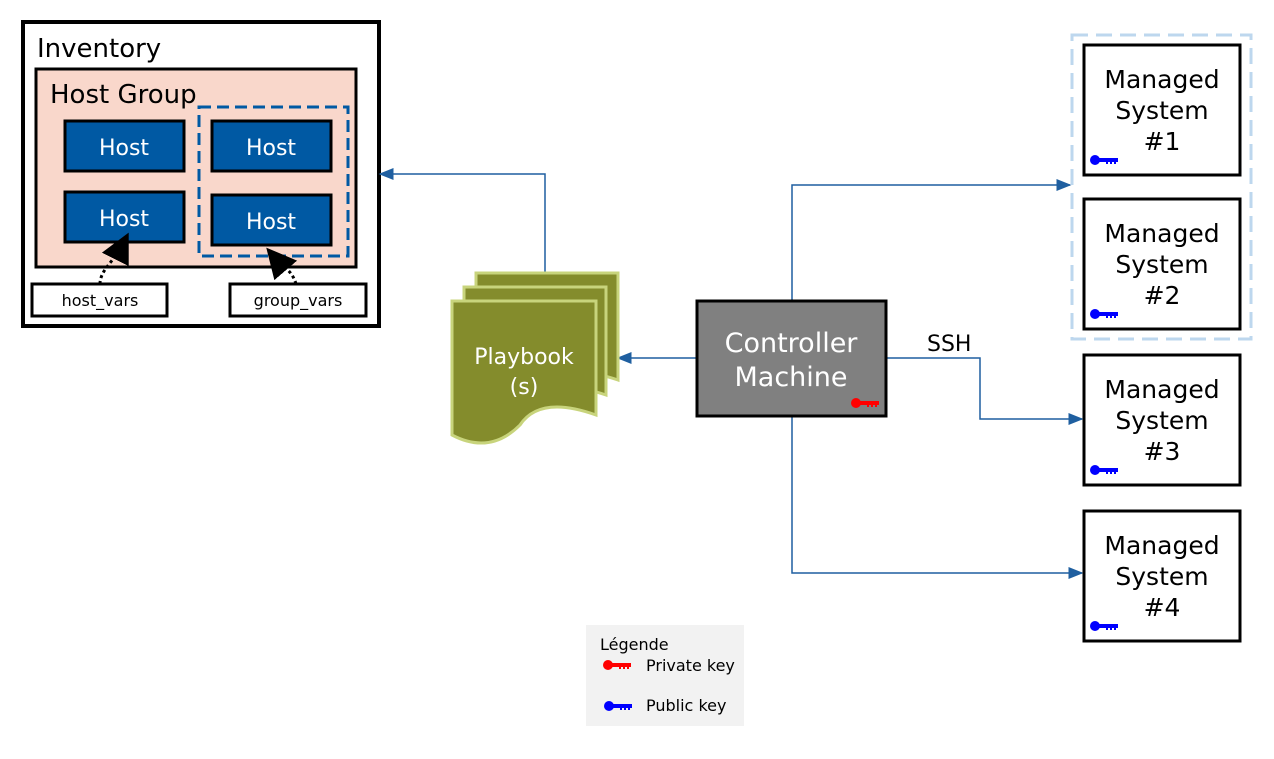 The image size is (1274, 759). Describe the element at coordinates (524, 387) in the screenshot. I see `playbook-label-suffix: (s)` at that location.